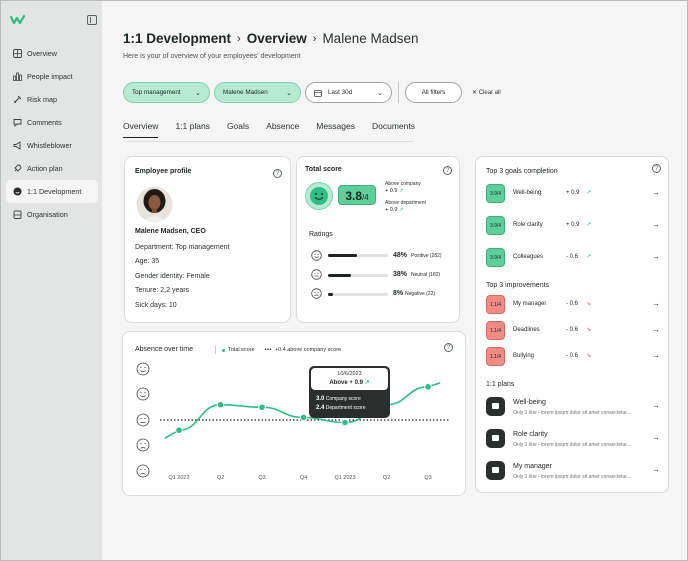 This screenshot has width=688, height=561. What do you see at coordinates (192, 129) in the screenshot?
I see `tab-1-1-plans: 1:1 plans` at bounding box center [192, 129].